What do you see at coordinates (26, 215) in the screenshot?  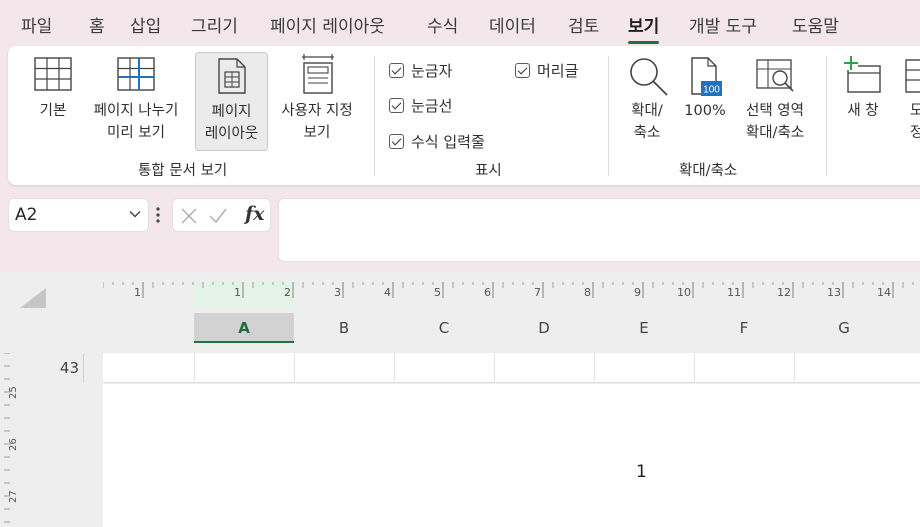 I see `name-box-value: A2` at bounding box center [26, 215].